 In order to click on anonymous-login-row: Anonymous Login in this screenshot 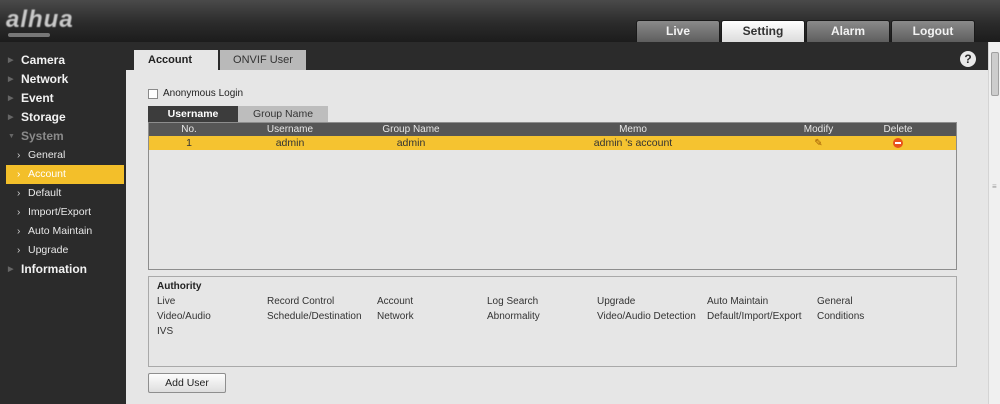, I will do `click(195, 93)`.